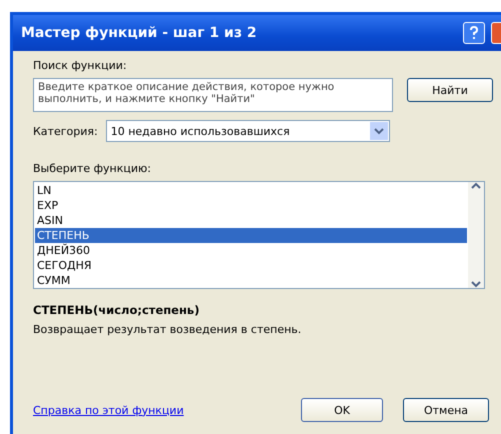  Describe the element at coordinates (496, 33) in the screenshot. I see `close-button` at that location.